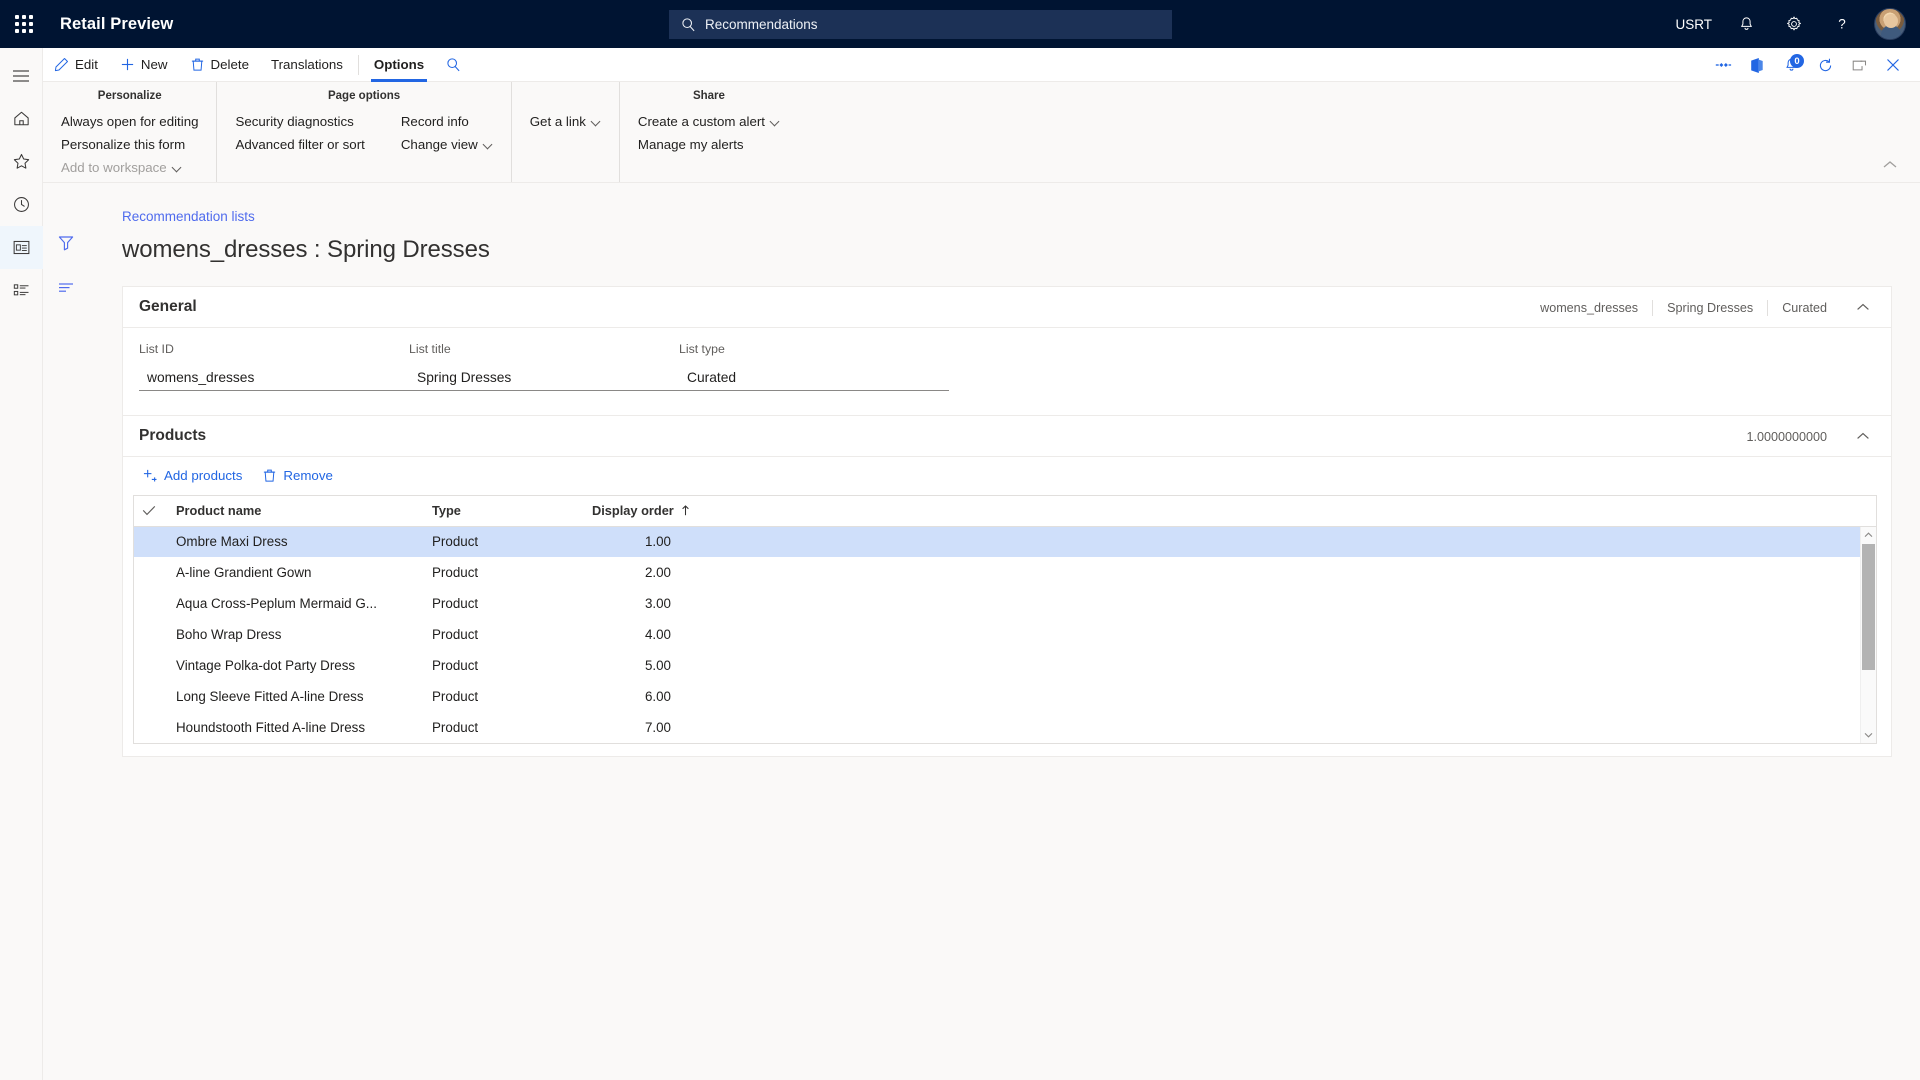  Describe the element at coordinates (299, 144) in the screenshot. I see `ribbon-item-advanced-filter-or-sort: Advanced filter or sort` at that location.